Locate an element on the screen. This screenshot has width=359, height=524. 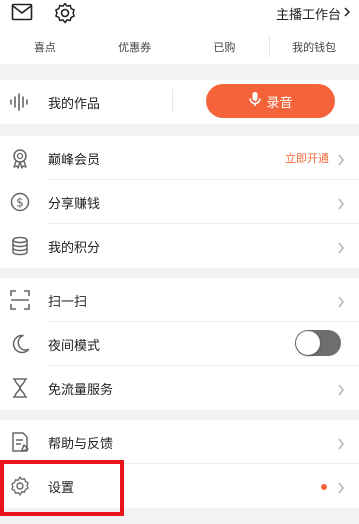
my-works-label: 我的作品 is located at coordinates (74, 104).